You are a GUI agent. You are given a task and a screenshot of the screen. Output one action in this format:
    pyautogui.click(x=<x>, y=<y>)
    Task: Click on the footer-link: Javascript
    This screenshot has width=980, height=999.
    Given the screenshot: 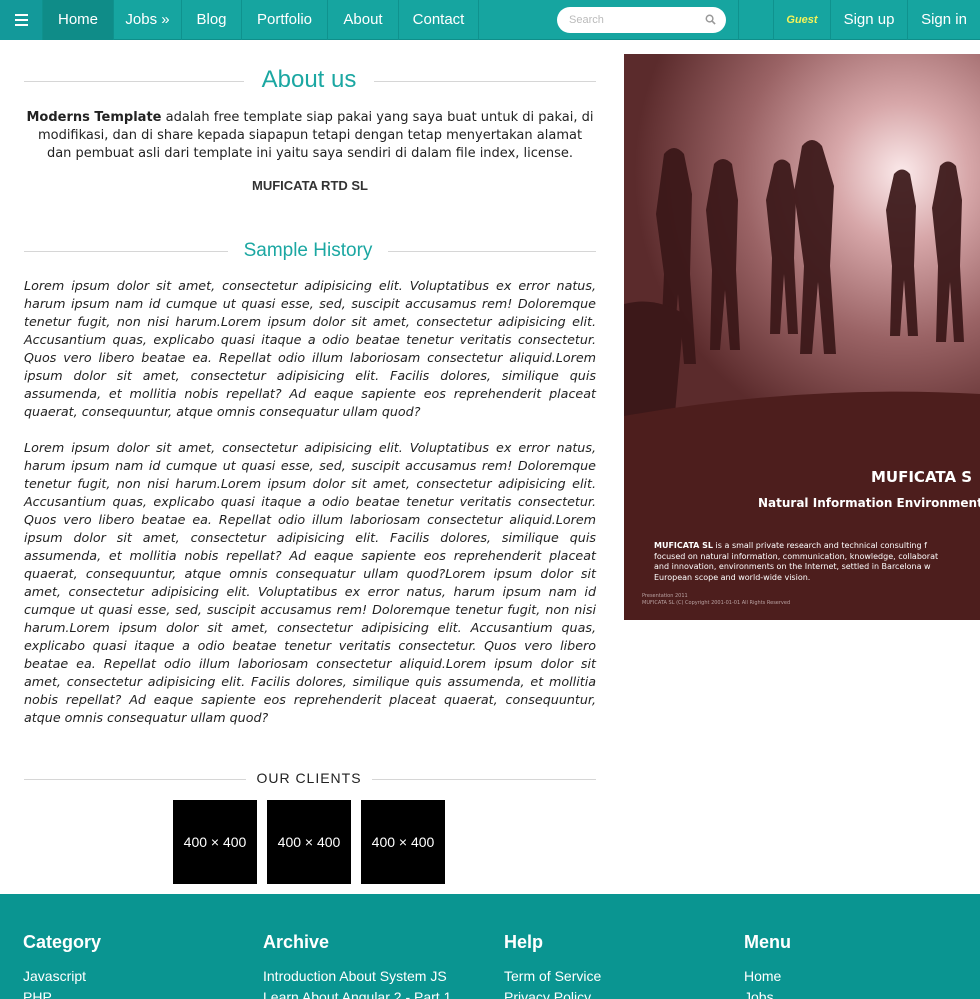 What is the action you would take?
    pyautogui.click(x=54, y=976)
    